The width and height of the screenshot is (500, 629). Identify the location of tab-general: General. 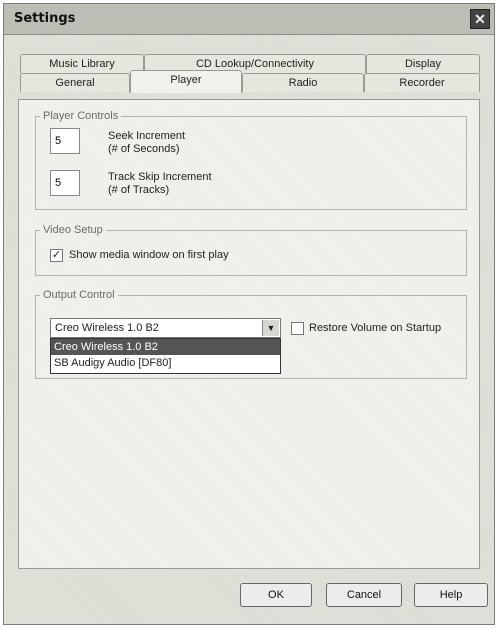
(75, 82).